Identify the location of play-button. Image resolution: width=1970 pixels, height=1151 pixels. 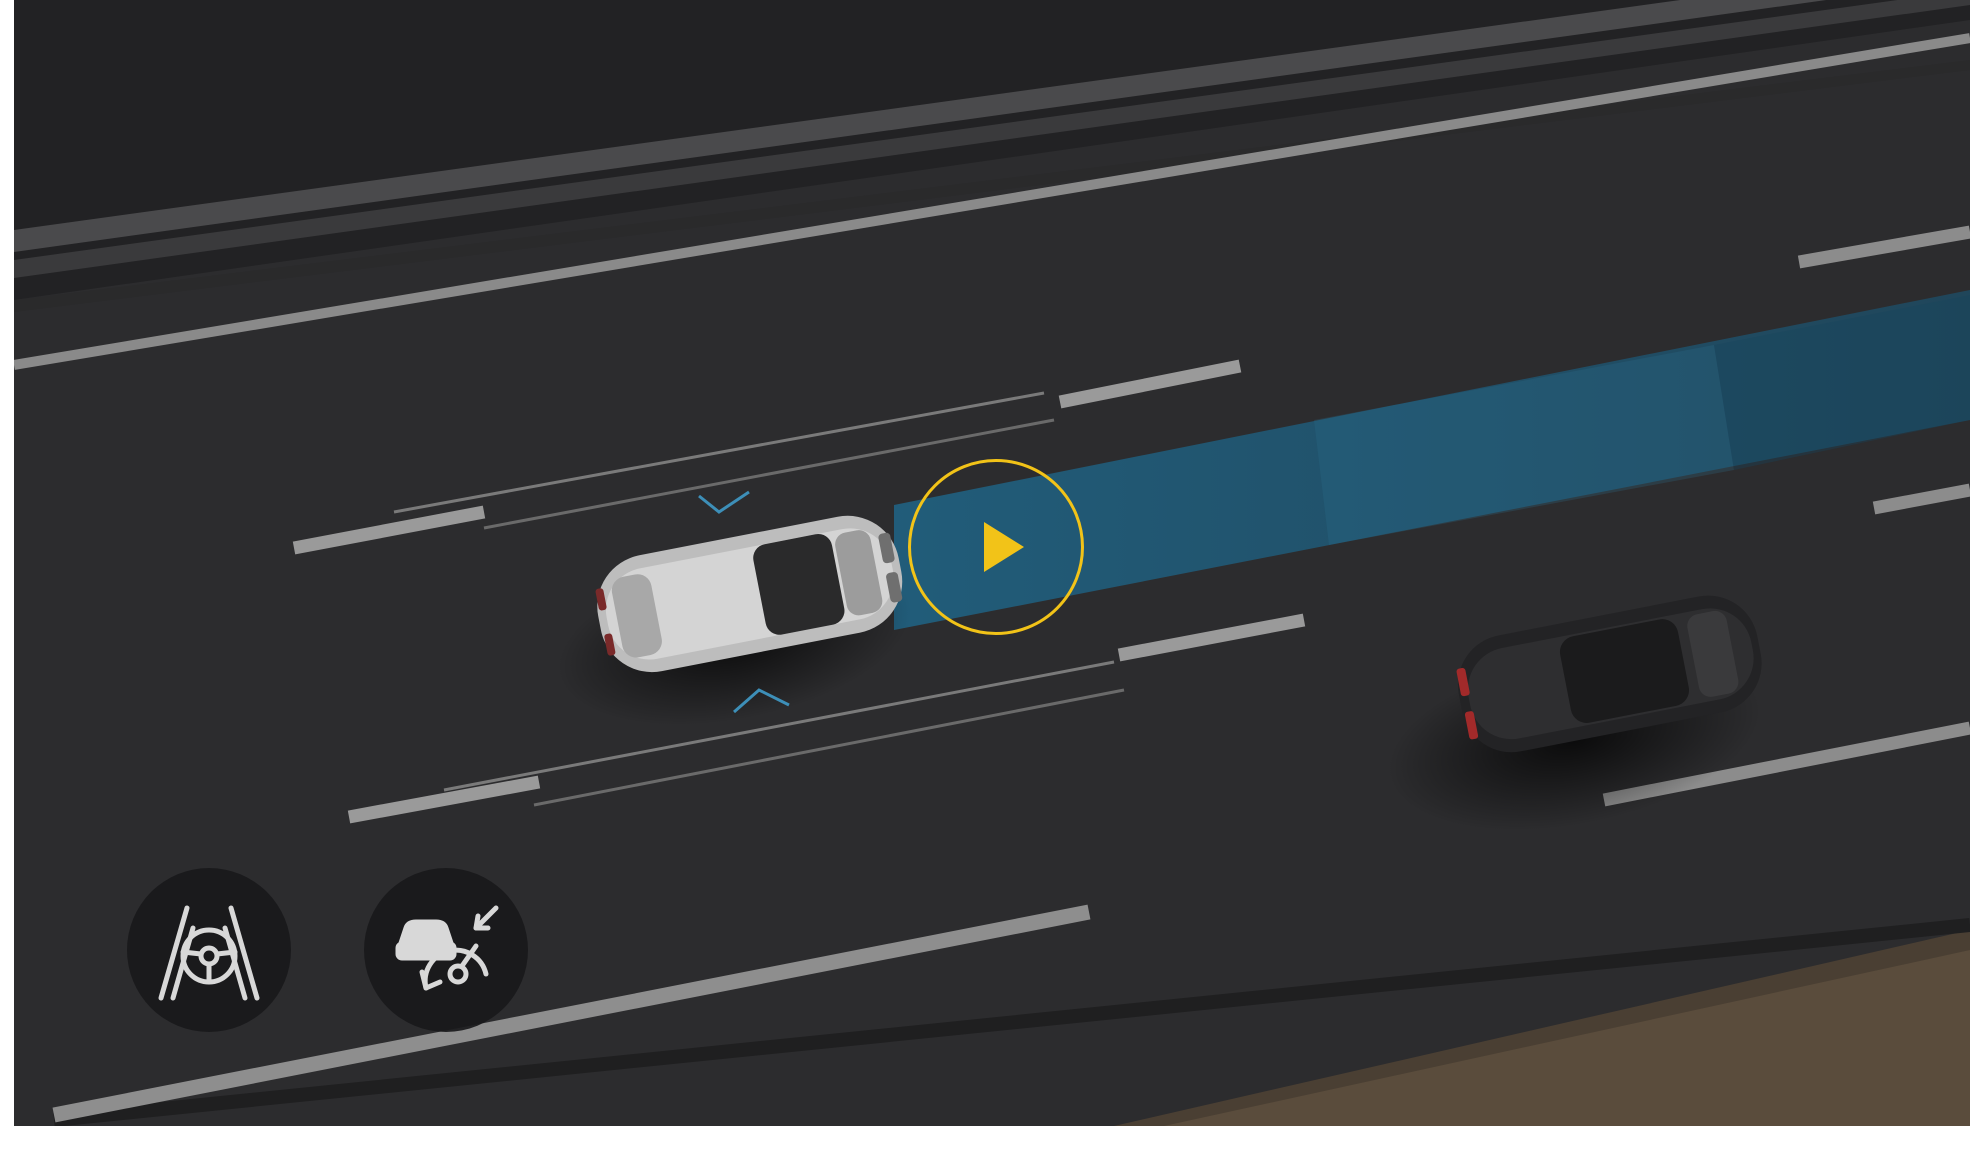
(996, 547).